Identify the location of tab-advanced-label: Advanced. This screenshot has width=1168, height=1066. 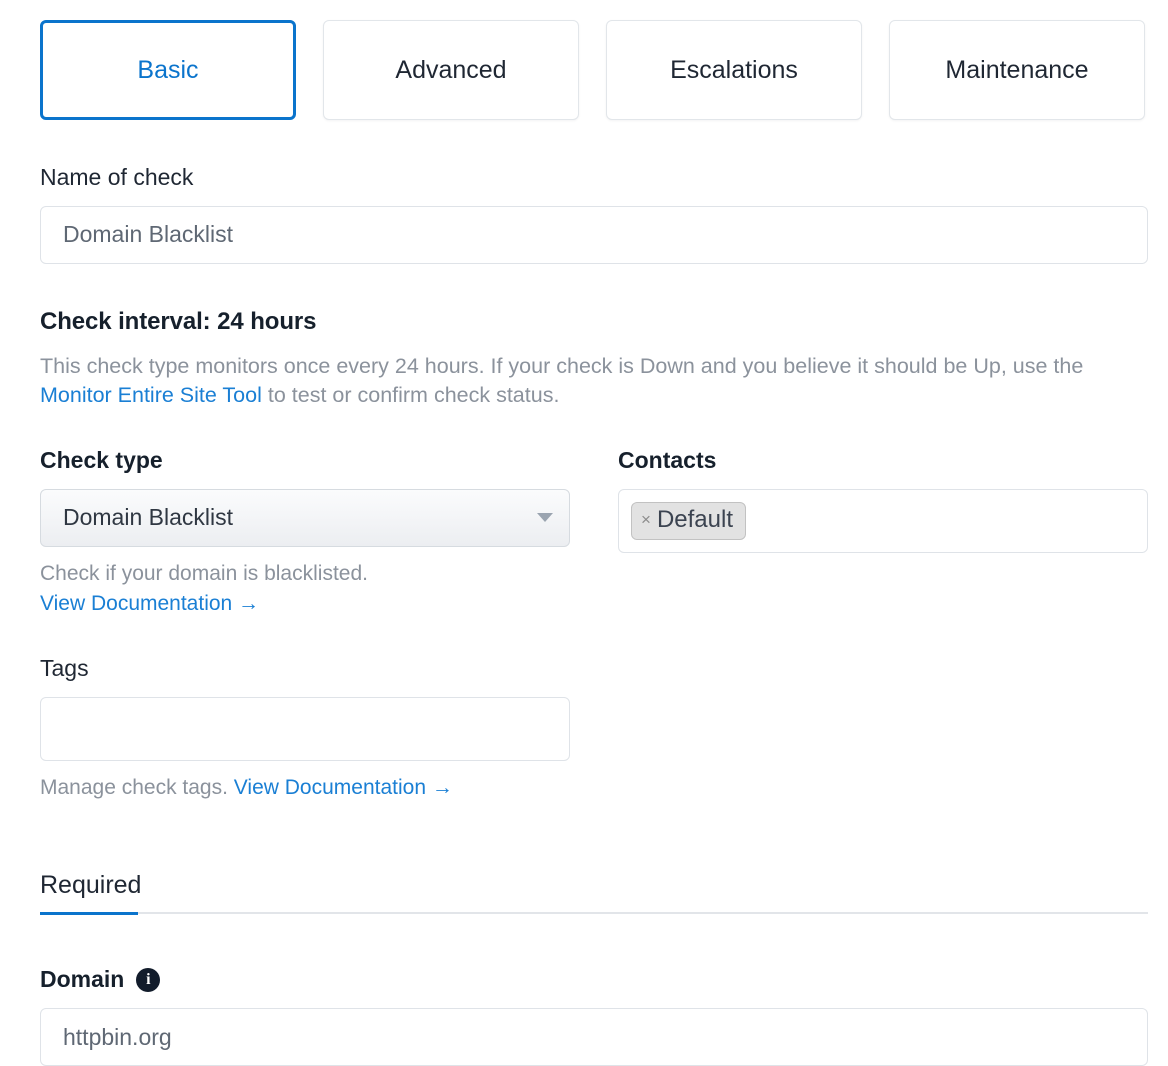
(451, 69).